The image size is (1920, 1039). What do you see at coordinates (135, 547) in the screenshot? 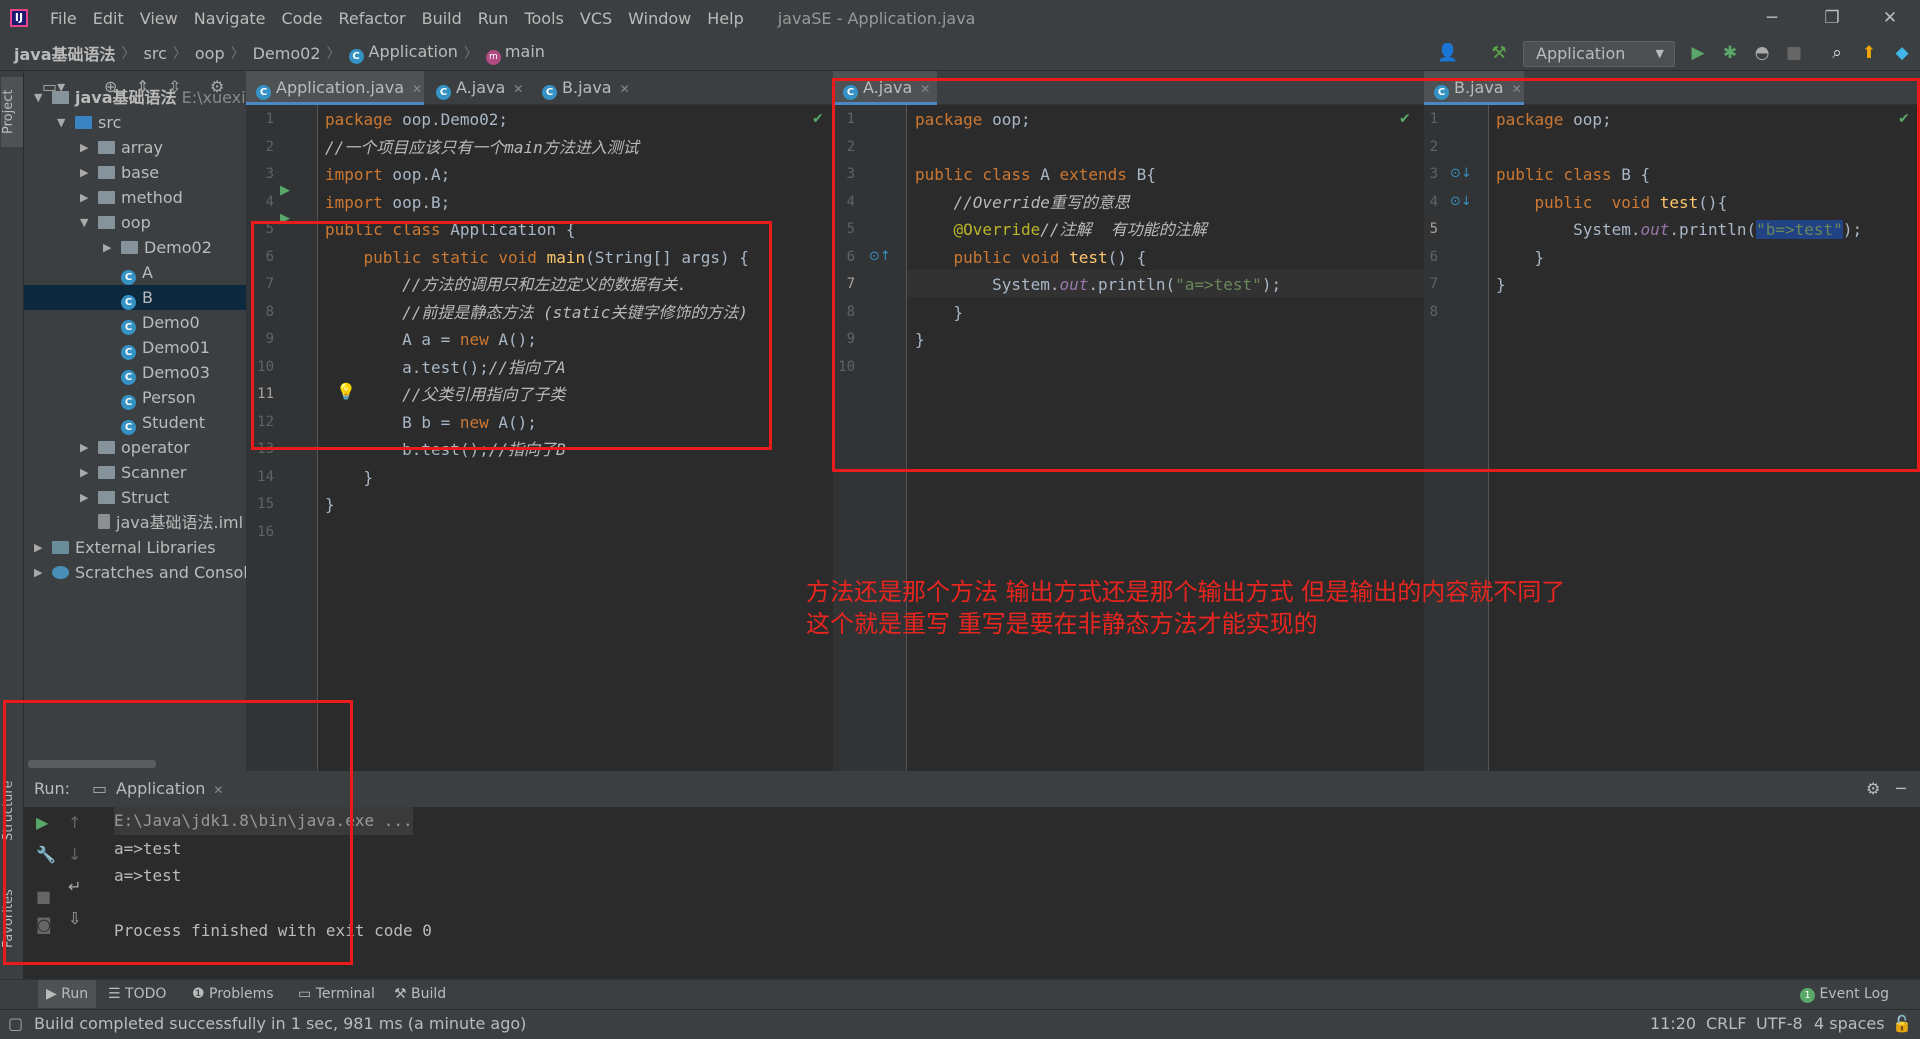
I see `tree-item: ▶ External Libraries` at bounding box center [135, 547].